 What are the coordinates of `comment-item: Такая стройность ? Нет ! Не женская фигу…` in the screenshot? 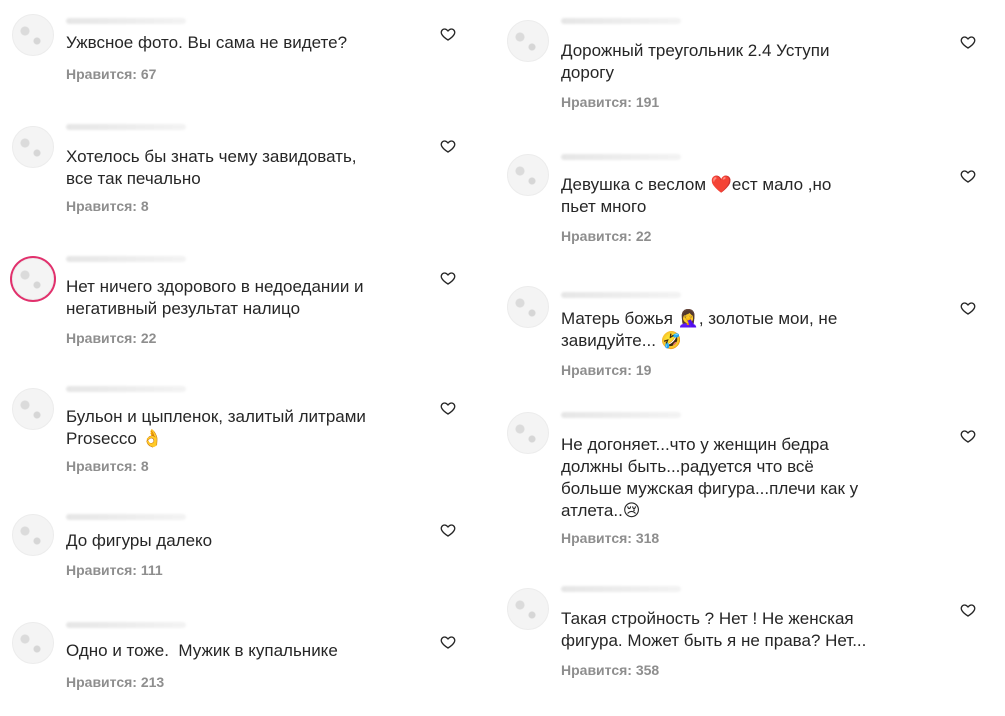 It's located at (747, 634).